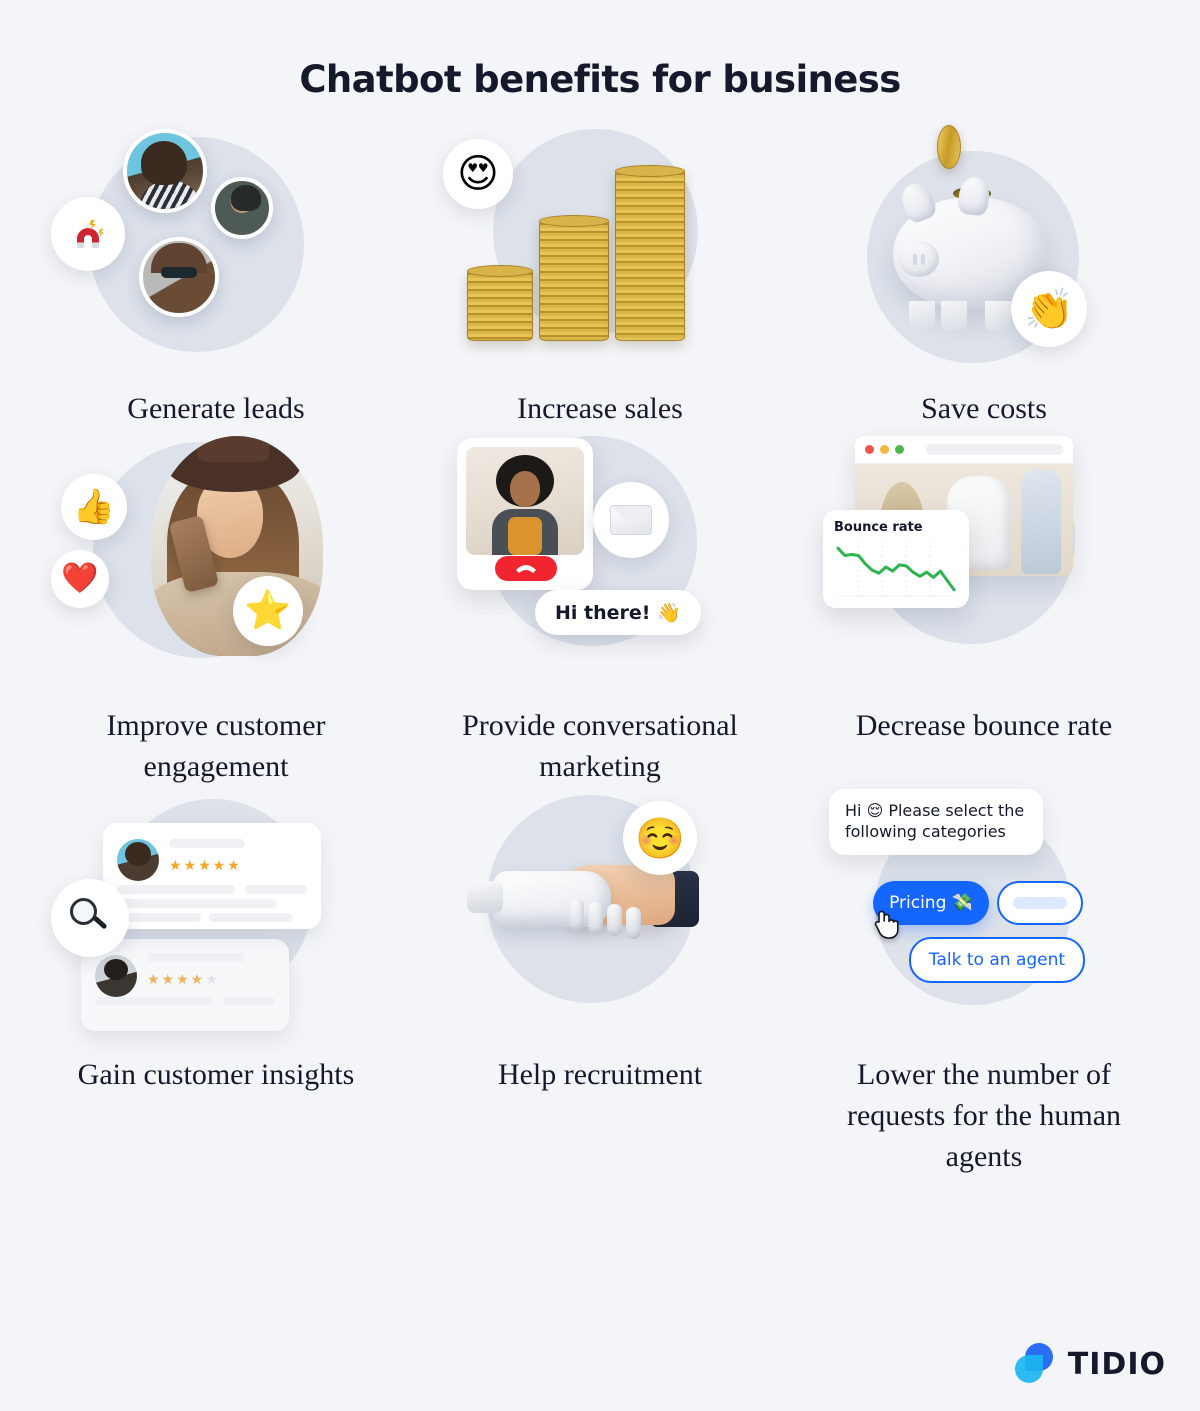  I want to click on benefit-card-decrease-bounce-rate: Bounce rate Decrease bounce rate, so click(984, 609).